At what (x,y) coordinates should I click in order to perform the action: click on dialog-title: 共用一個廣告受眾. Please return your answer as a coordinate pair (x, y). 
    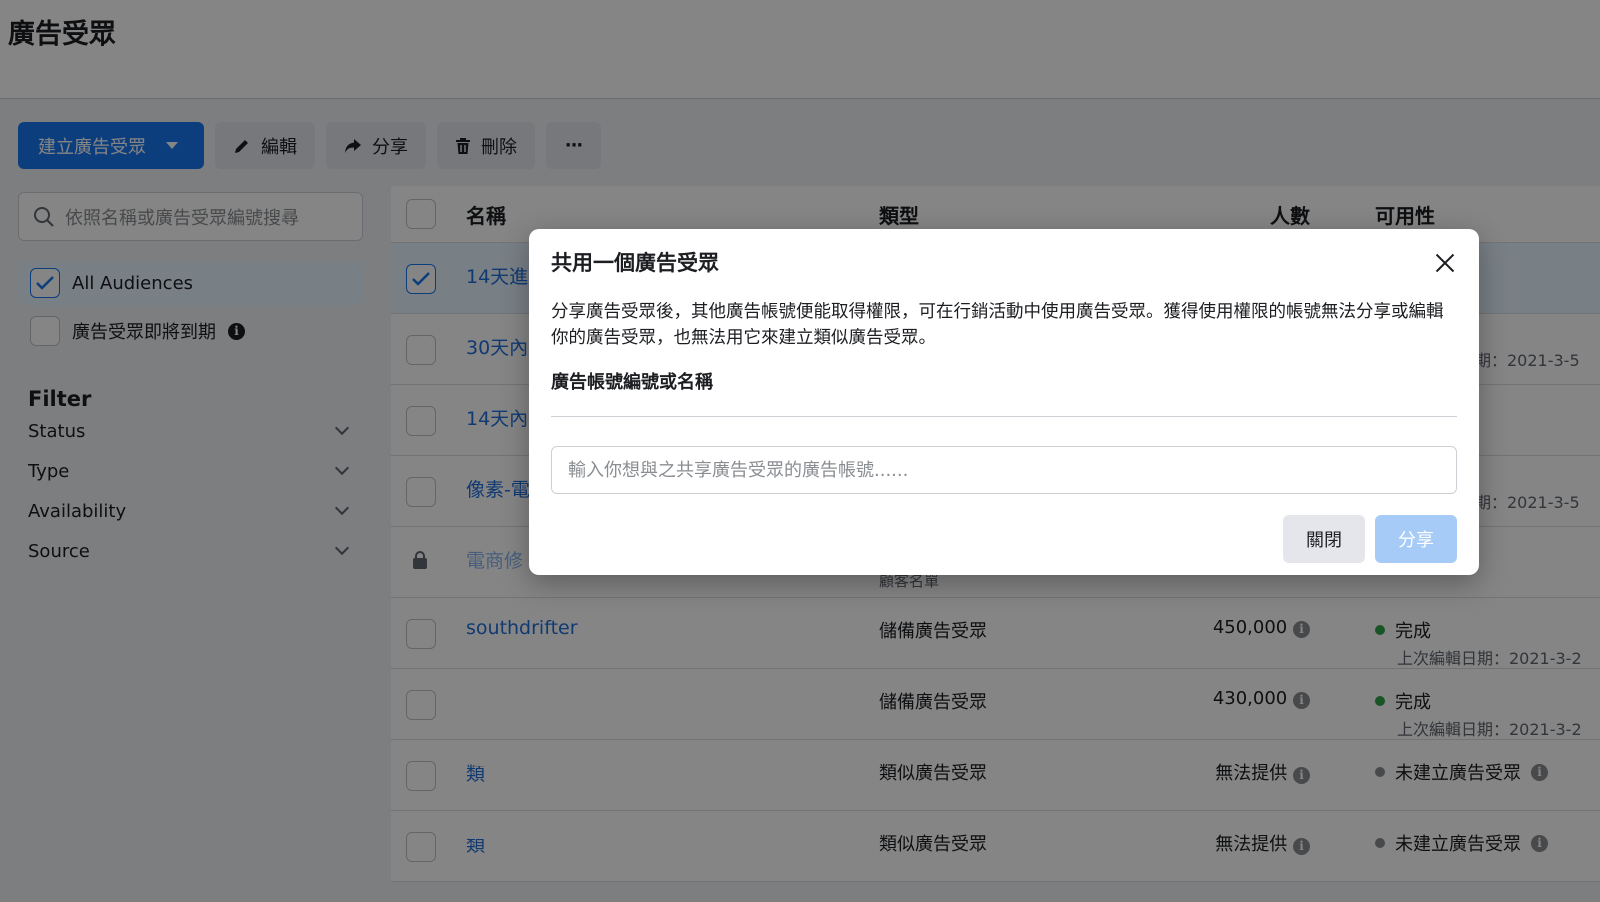
    Looking at the image, I should click on (635, 263).